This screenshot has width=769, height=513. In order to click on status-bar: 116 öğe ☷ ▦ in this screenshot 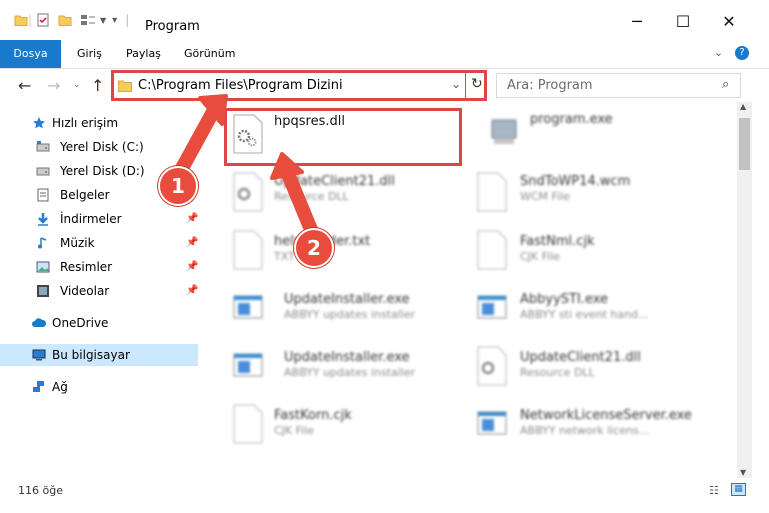, I will do `click(384, 491)`.